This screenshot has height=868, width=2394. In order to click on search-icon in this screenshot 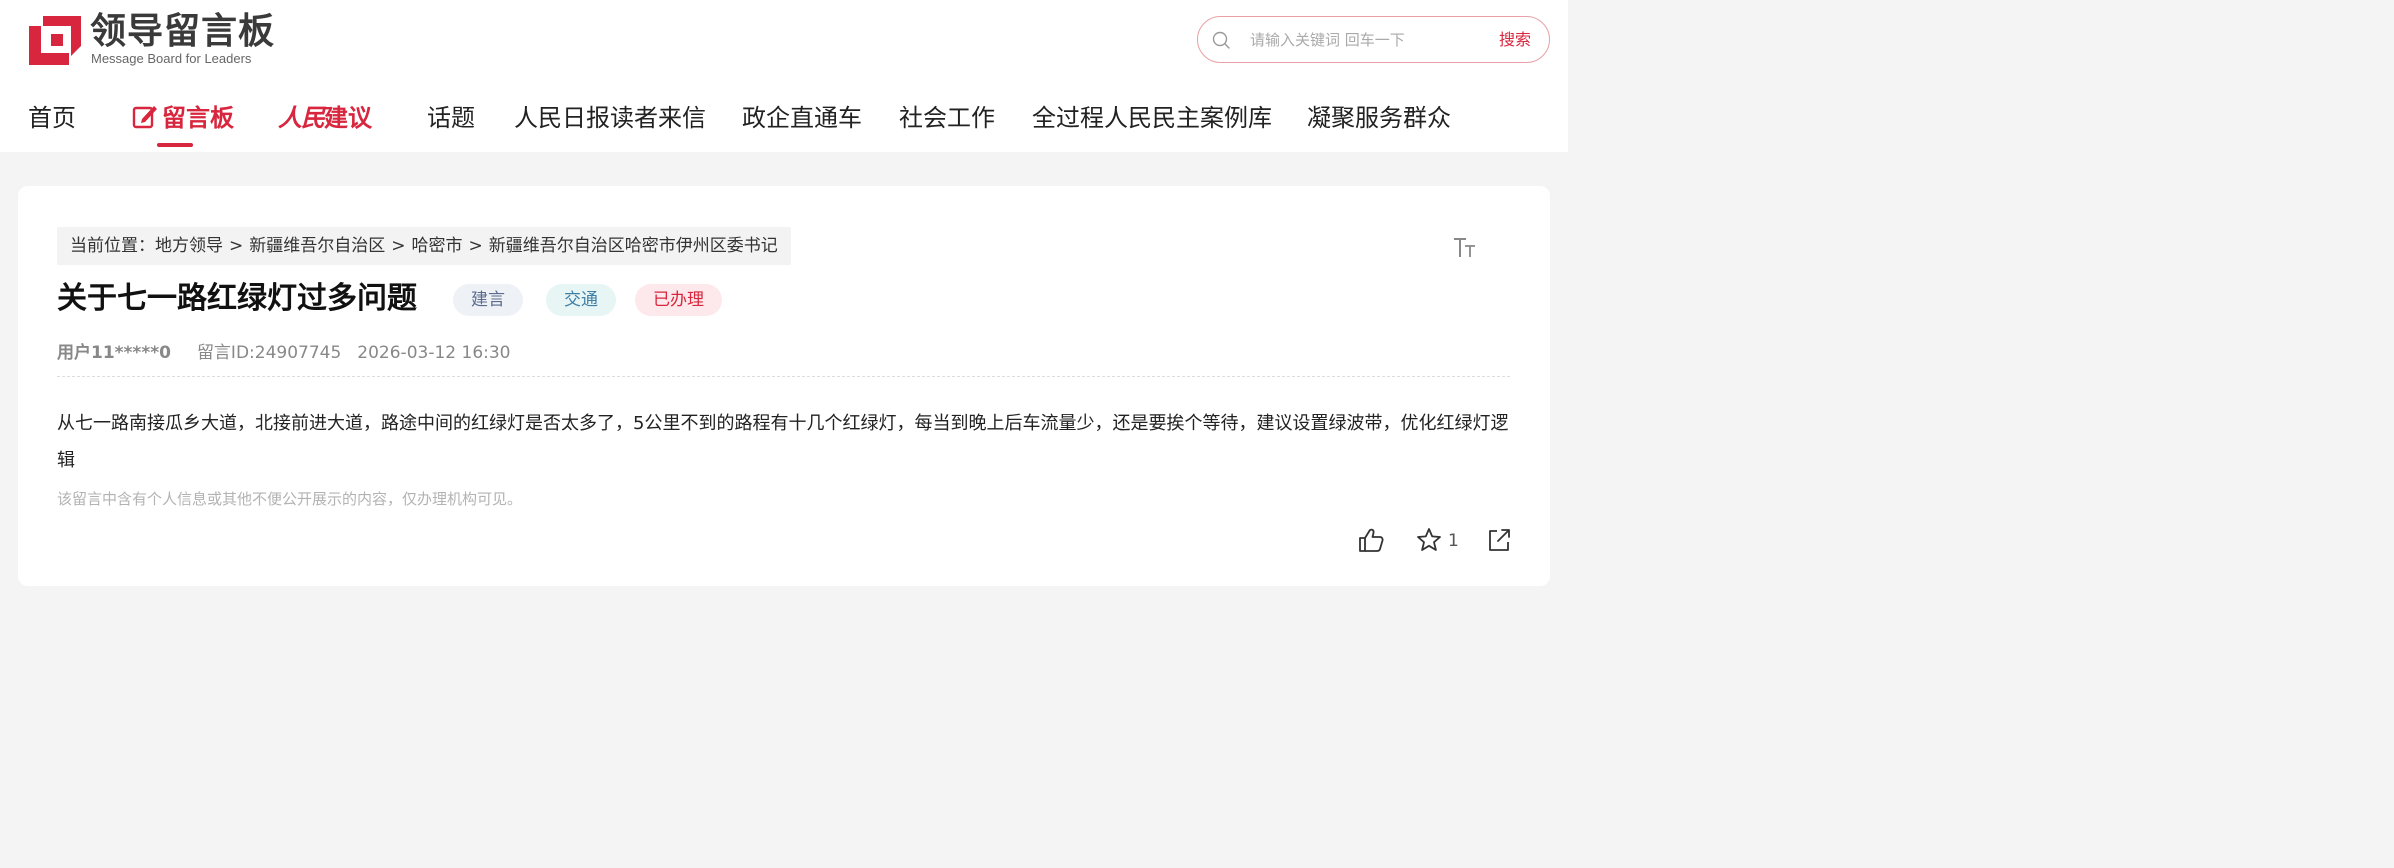, I will do `click(1221, 40)`.